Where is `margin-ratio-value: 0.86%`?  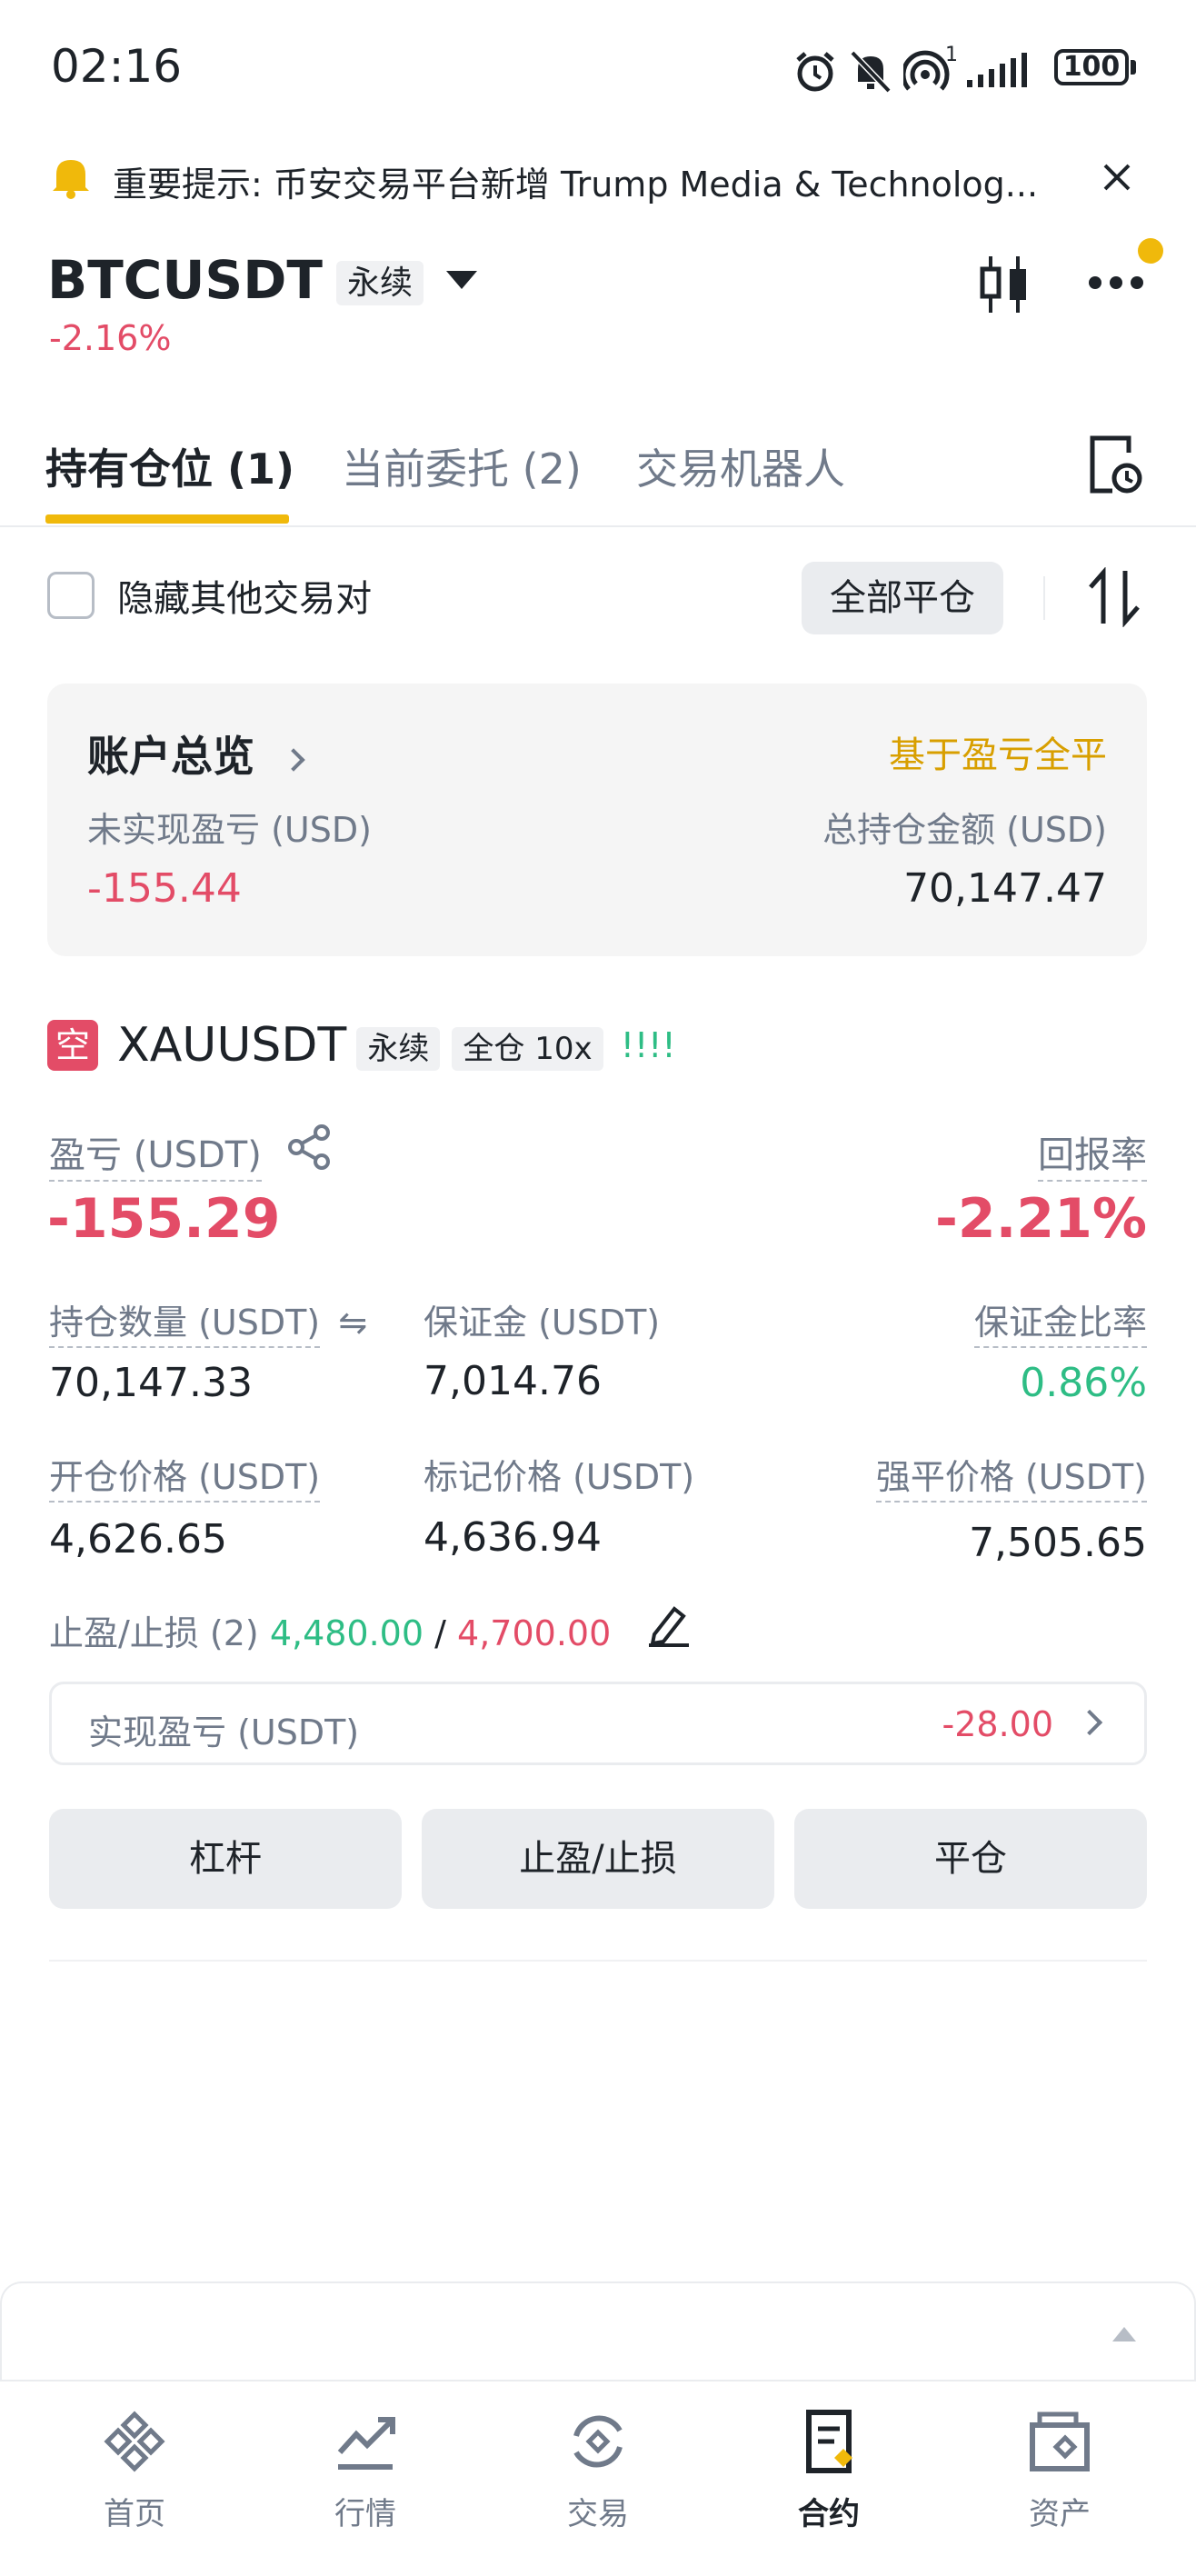
margin-ratio-value: 0.86% is located at coordinates (1083, 1383).